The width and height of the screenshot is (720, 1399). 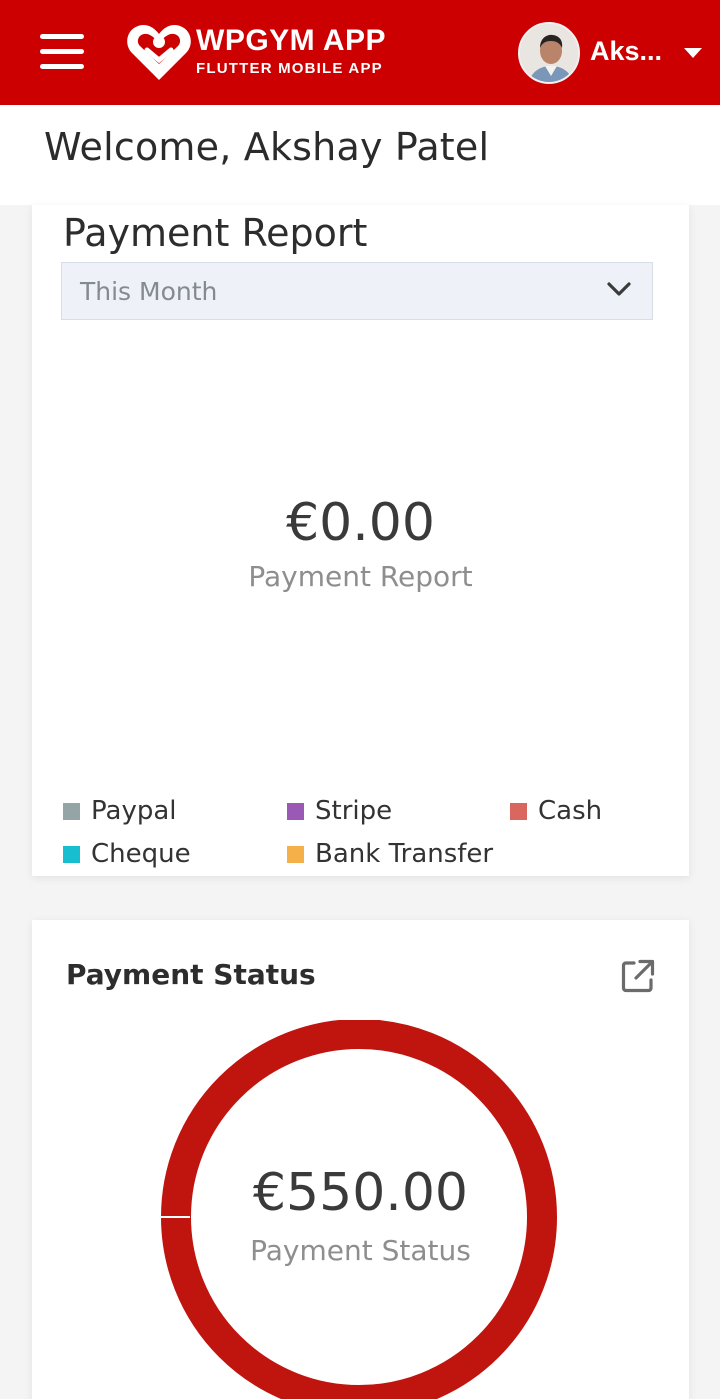 I want to click on period-select-value: This Month, so click(x=149, y=291).